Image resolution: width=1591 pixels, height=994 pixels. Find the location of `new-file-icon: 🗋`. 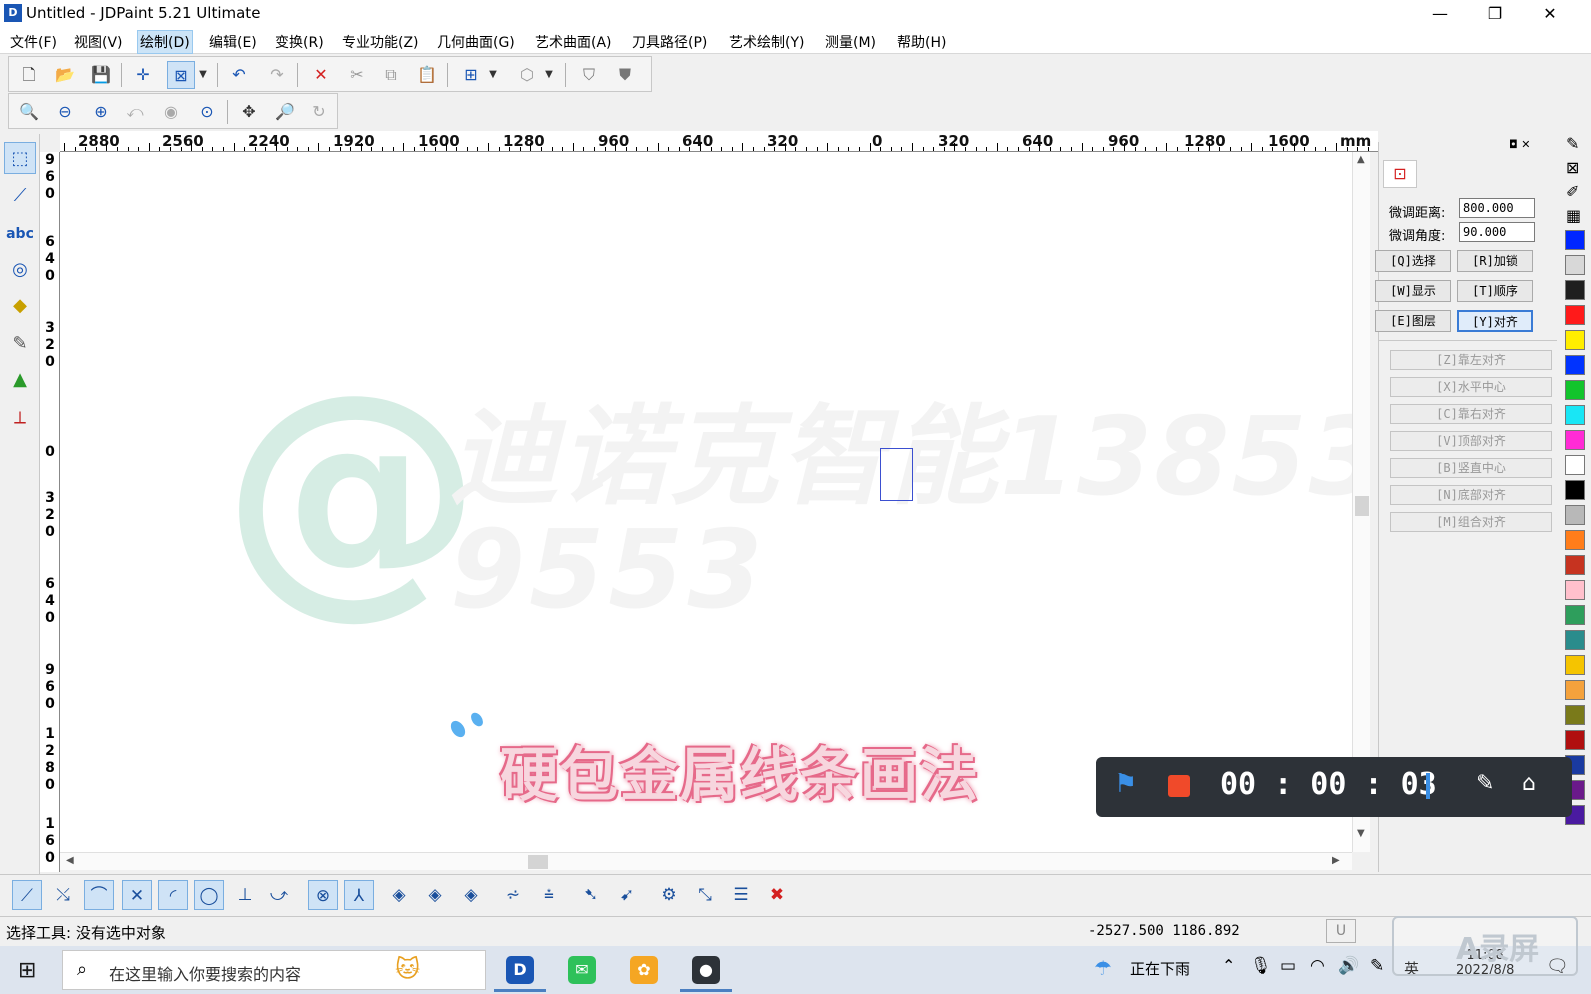

new-file-icon: 🗋 is located at coordinates (29, 75).